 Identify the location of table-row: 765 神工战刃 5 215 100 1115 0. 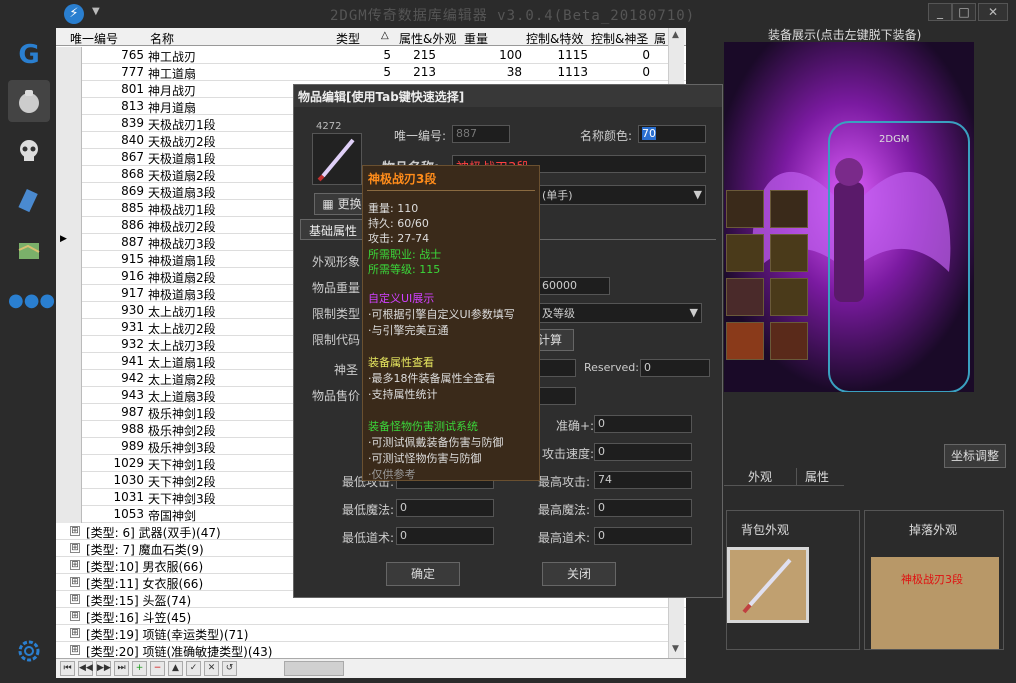
(371, 55).